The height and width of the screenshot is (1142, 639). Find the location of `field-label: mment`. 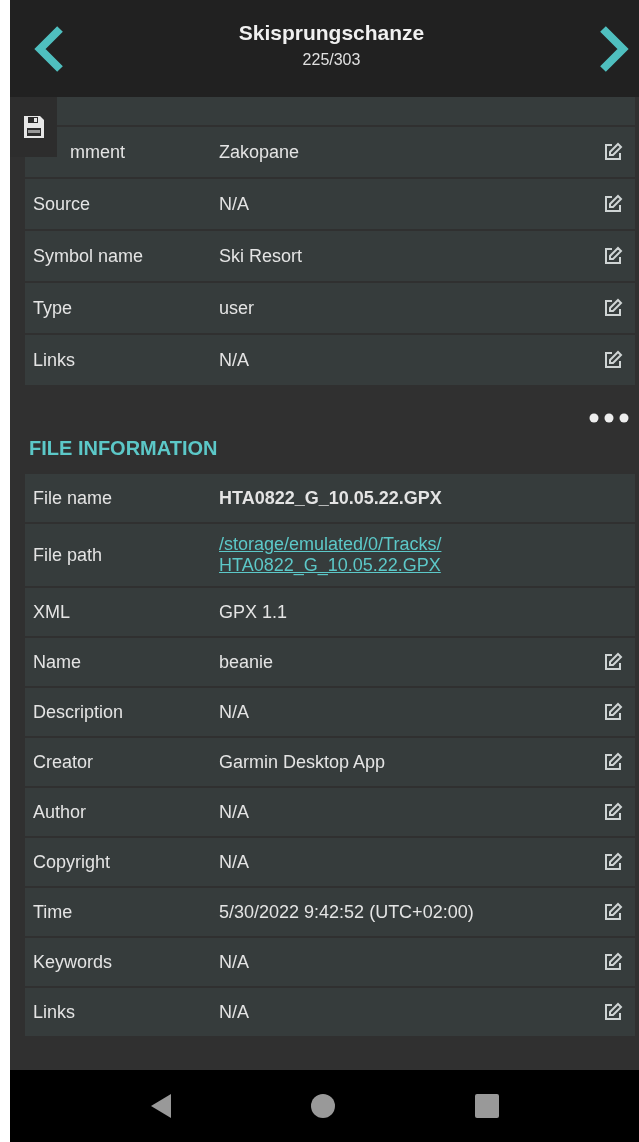

field-label: mment is located at coordinates (97, 152).